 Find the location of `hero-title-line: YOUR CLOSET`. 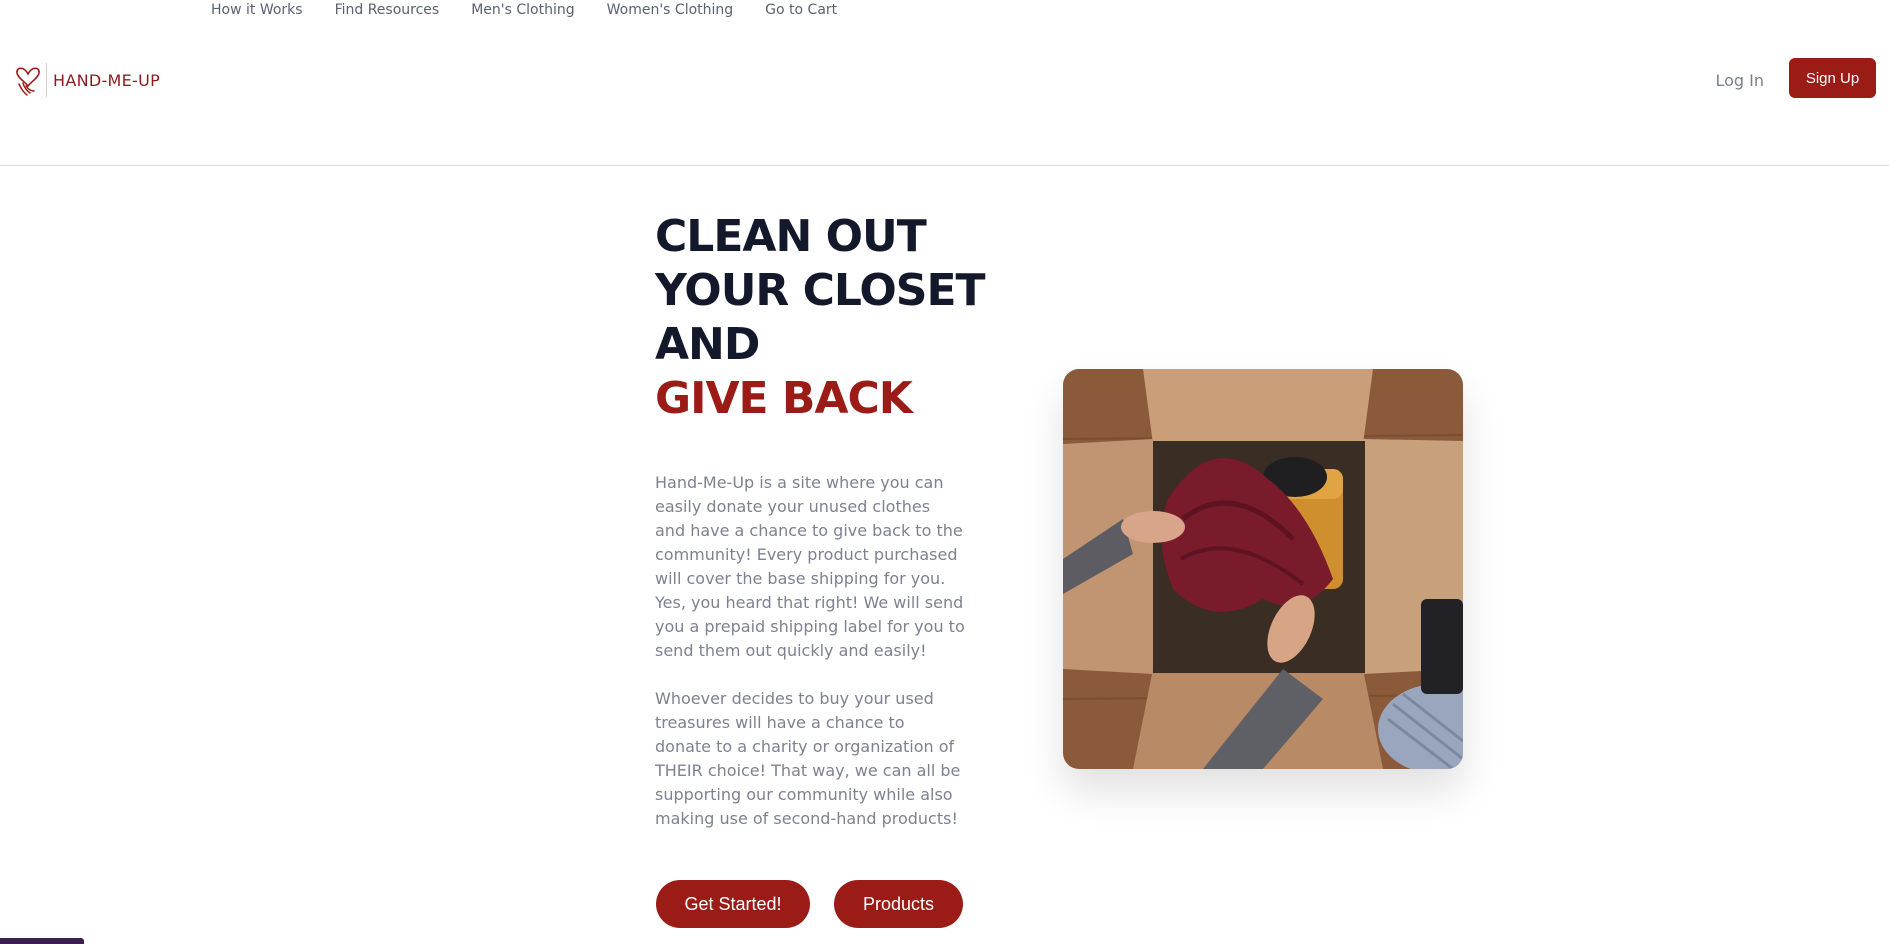

hero-title-line: YOUR CLOSET is located at coordinates (820, 290).